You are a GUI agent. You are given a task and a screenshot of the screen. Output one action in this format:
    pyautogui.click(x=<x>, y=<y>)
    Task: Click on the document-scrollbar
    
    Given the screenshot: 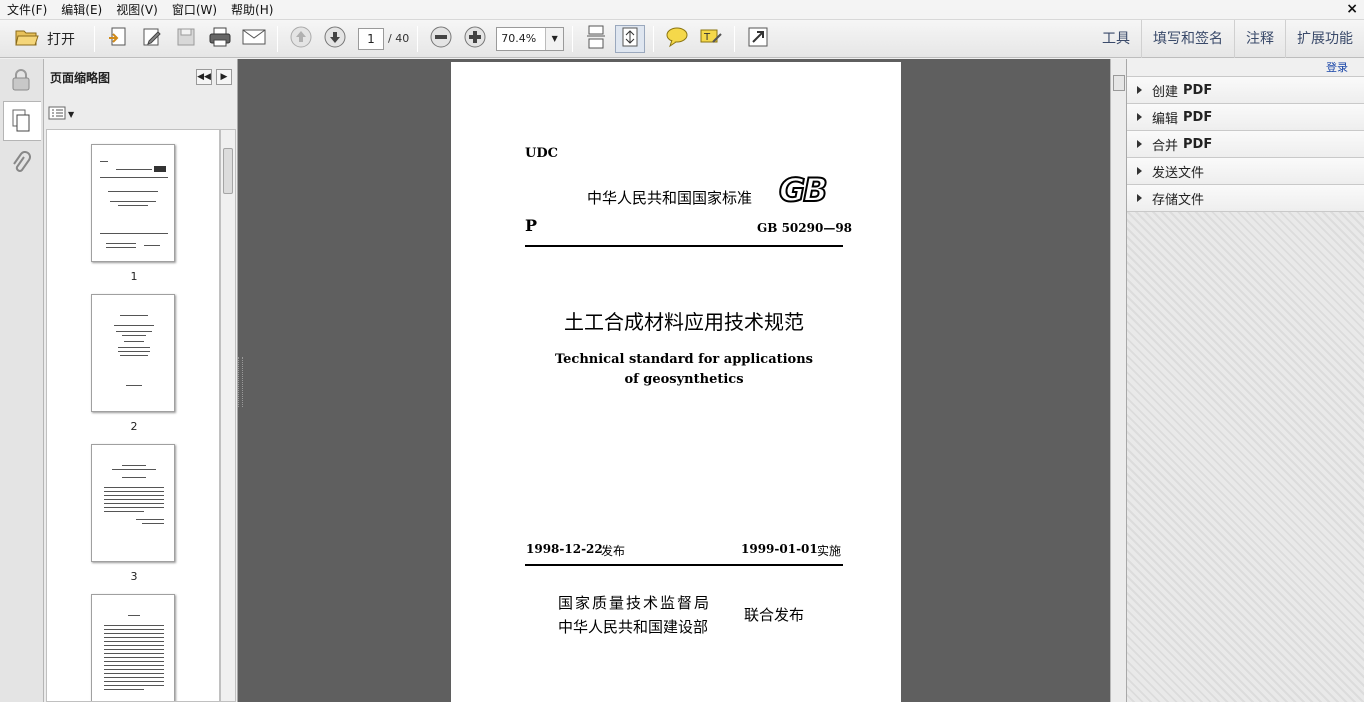 What is the action you would take?
    pyautogui.click(x=1118, y=380)
    